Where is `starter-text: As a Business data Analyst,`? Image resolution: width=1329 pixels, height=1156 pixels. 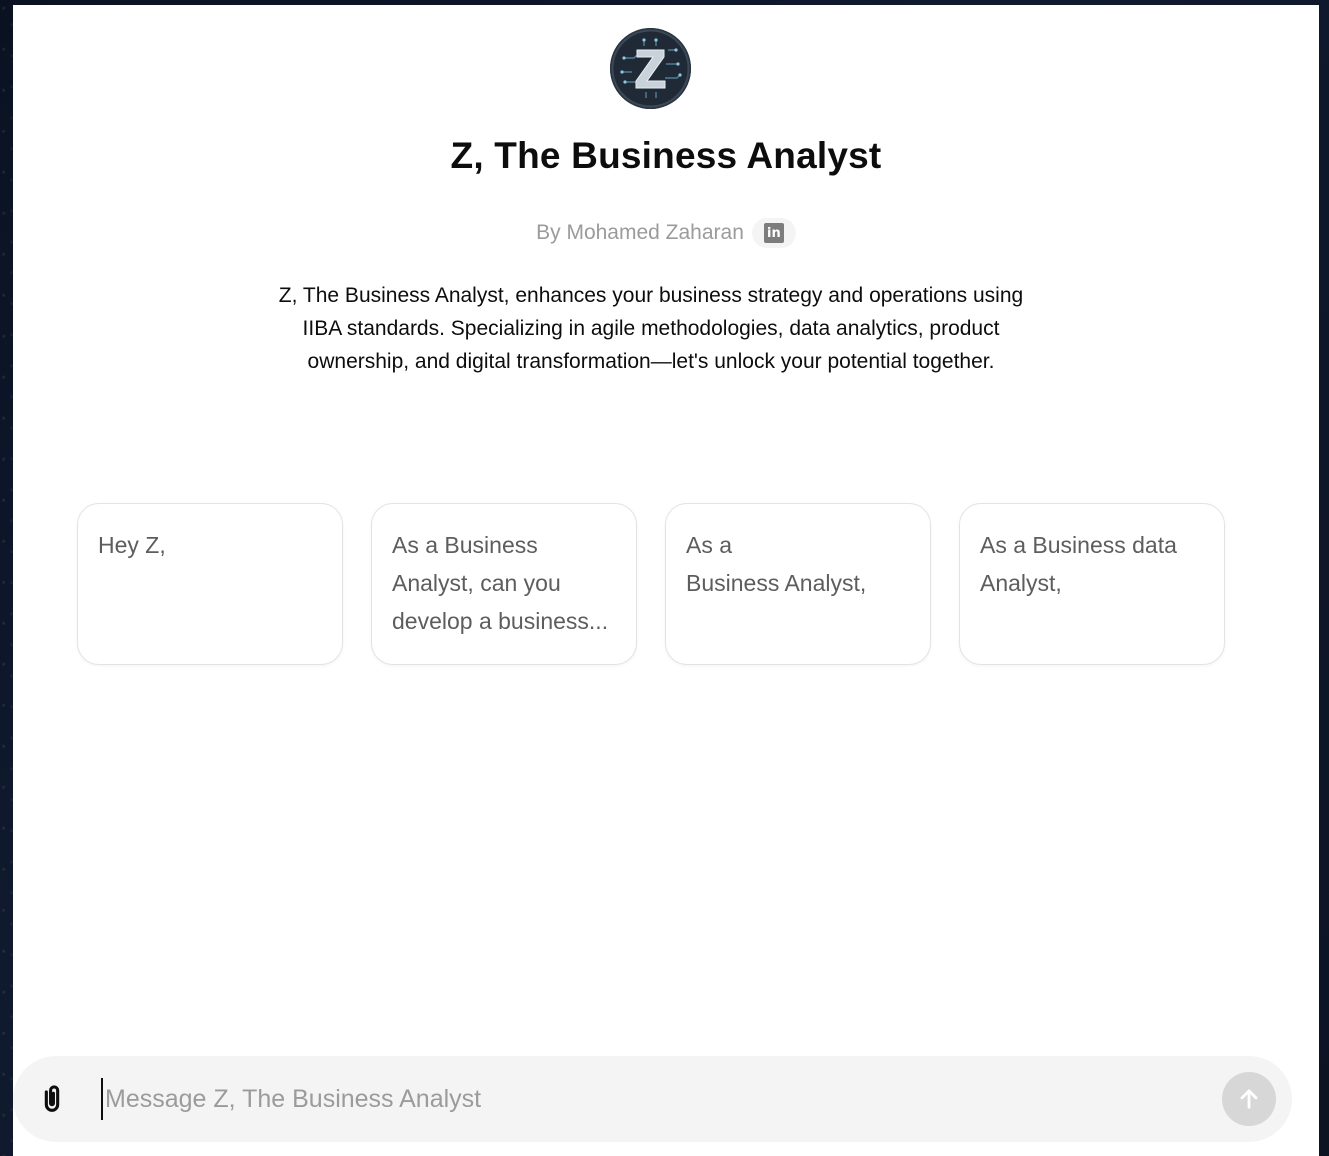 starter-text: As a Business data Analyst, is located at coordinates (1078, 564).